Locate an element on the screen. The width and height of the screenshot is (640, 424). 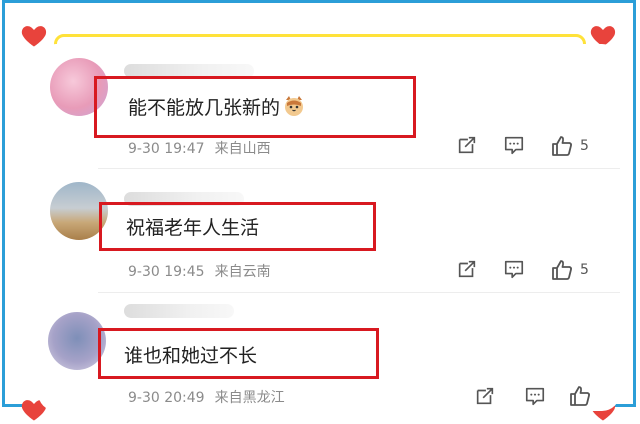
comment-meta: 9-30 19:47 来自山西 is located at coordinates (199, 148).